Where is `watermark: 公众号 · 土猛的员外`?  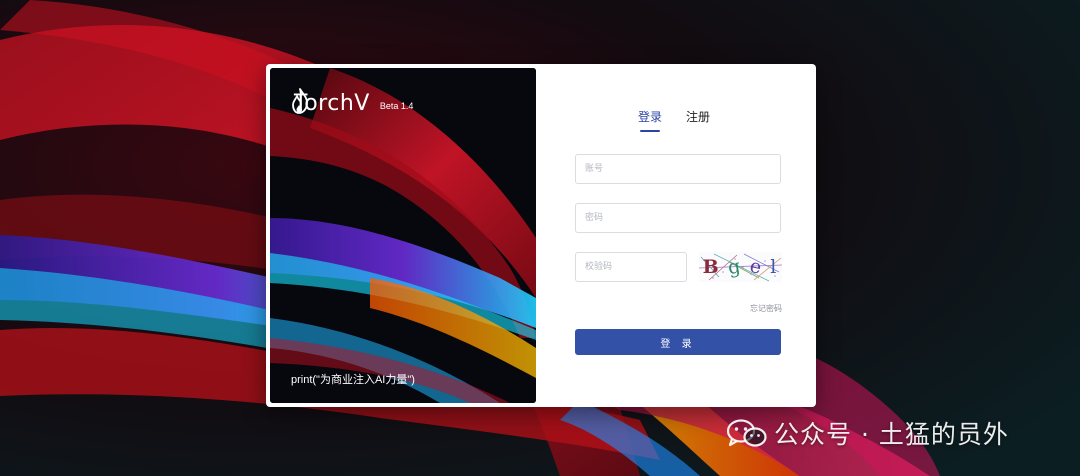
watermark: 公众号 · 土猛的员外 is located at coordinates (867, 433).